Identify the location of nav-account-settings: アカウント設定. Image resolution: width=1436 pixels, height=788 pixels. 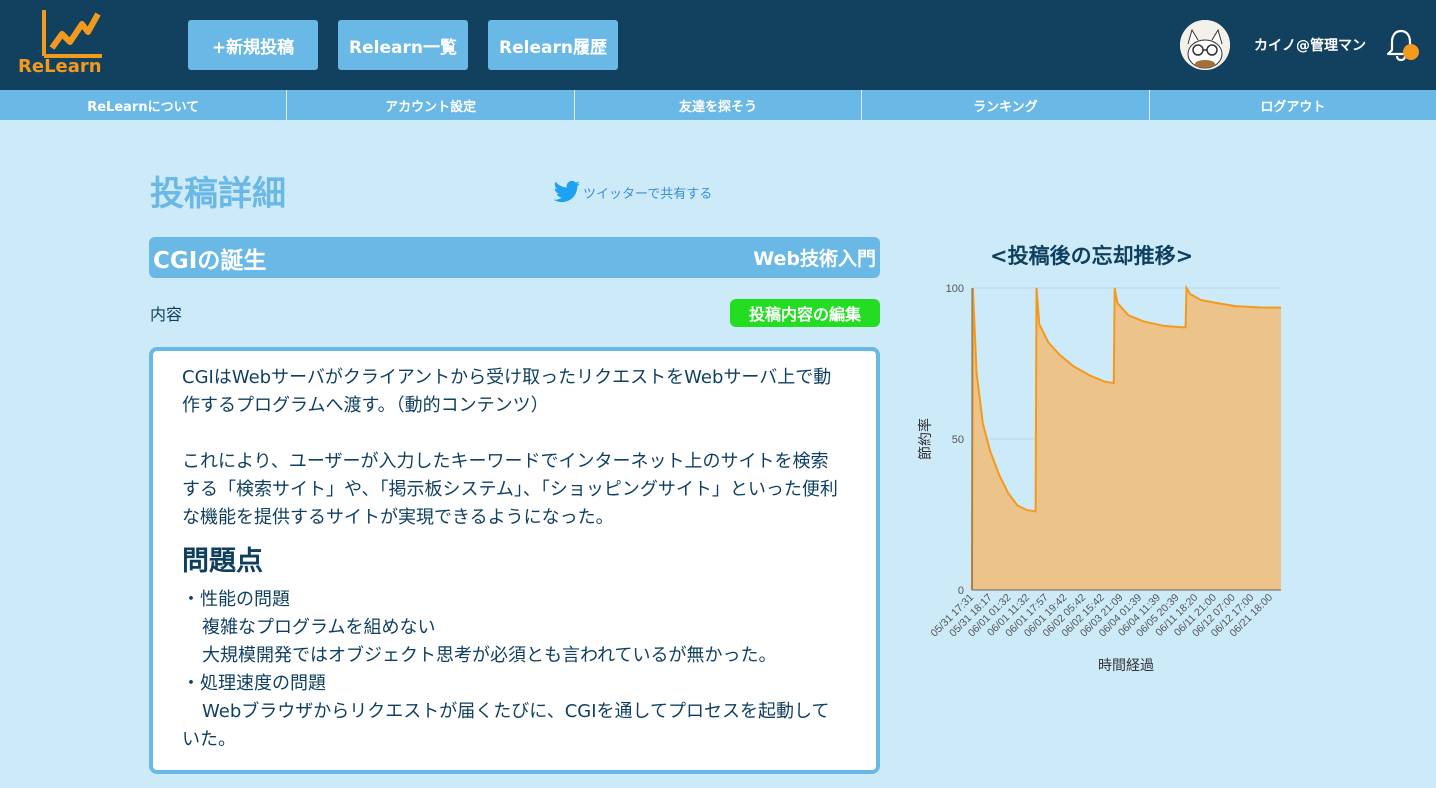
(431, 105).